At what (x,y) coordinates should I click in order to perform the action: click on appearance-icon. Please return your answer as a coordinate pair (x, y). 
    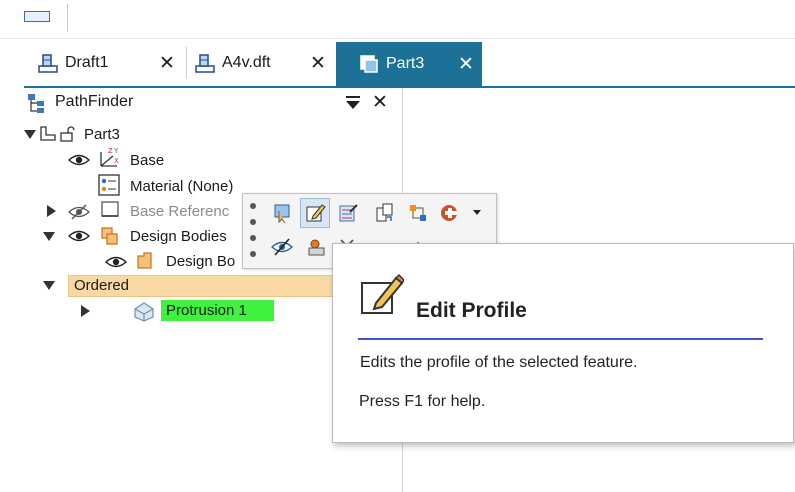
    Looking at the image, I should click on (449, 213).